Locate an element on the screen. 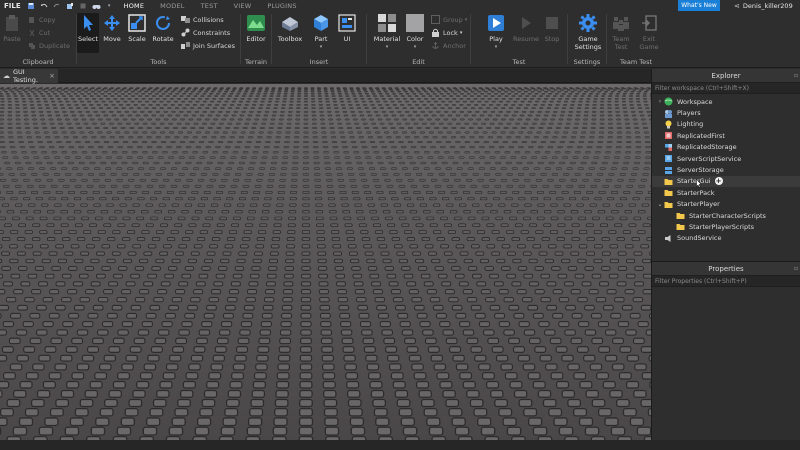 This screenshot has height=450, width=800. color-button: Color ▾ is located at coordinates (415, 31).